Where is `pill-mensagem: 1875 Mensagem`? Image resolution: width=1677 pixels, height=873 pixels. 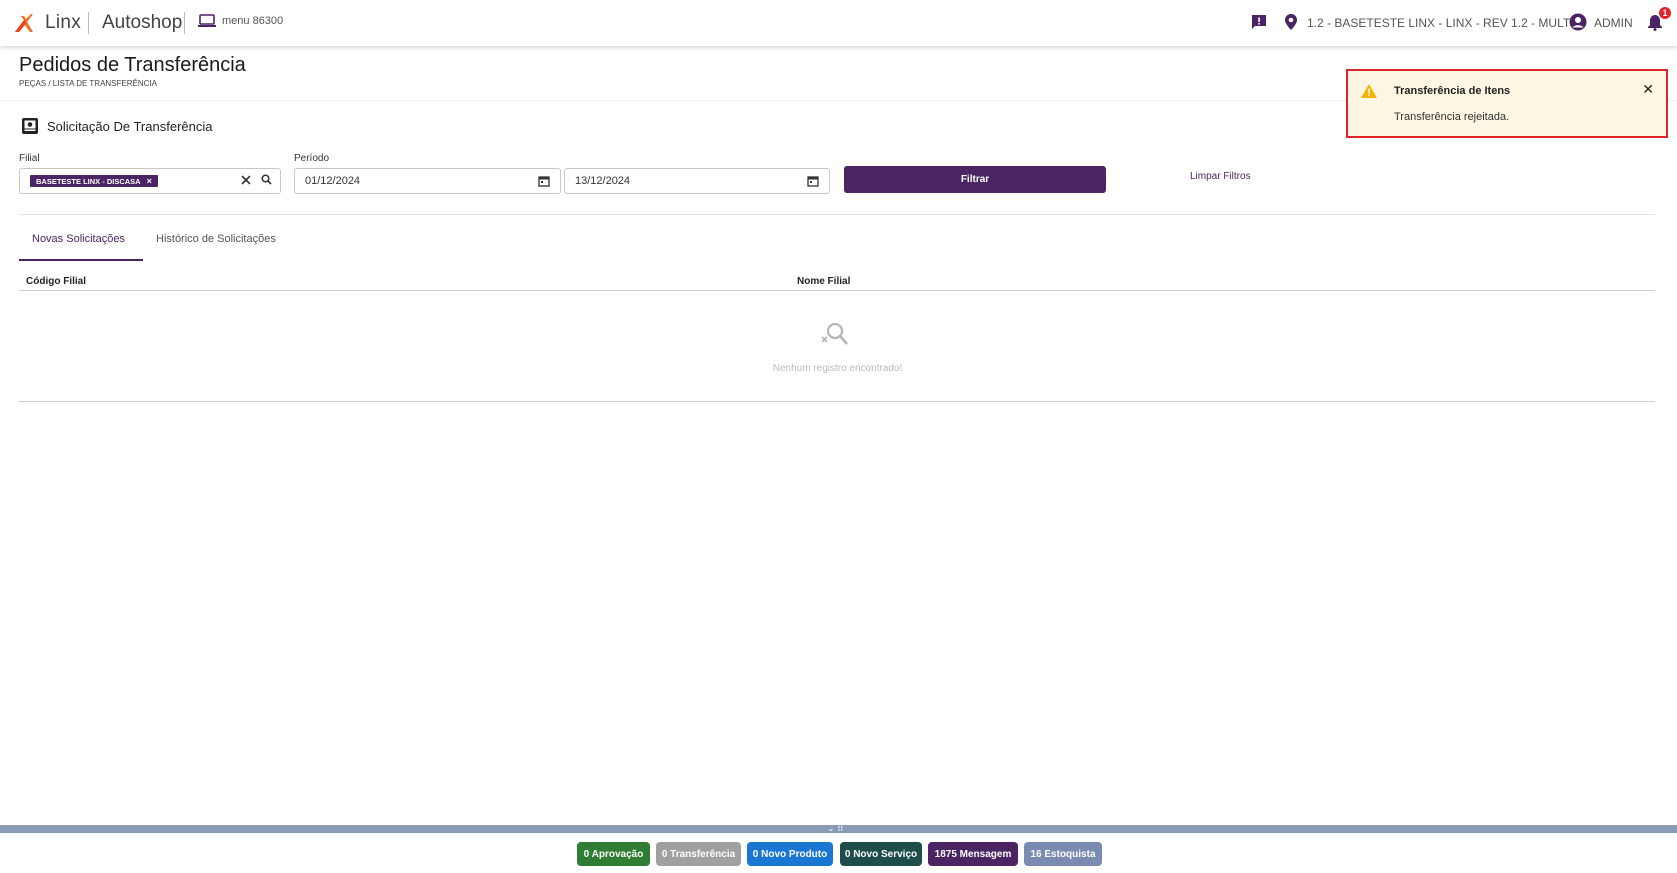
pill-mensagem: 1875 Mensagem is located at coordinates (973, 854).